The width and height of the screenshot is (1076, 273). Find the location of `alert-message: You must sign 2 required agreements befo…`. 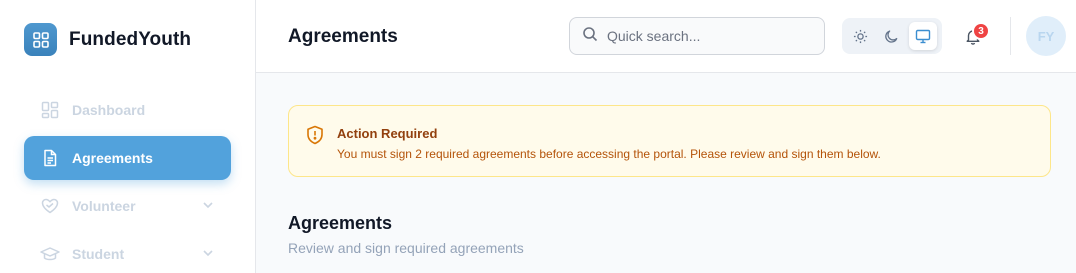

alert-message: You must sign 2 required agreements befo… is located at coordinates (609, 154).